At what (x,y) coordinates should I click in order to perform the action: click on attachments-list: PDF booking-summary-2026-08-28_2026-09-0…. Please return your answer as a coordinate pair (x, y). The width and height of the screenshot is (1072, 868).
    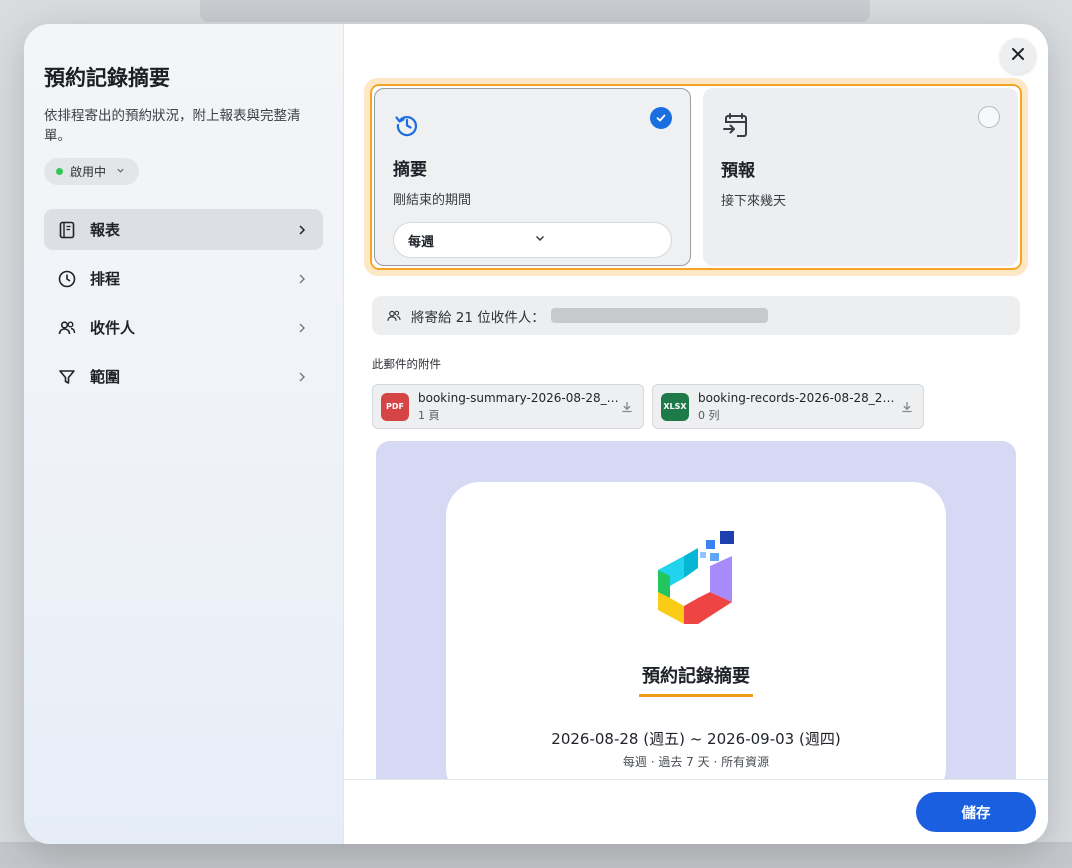
    Looking at the image, I should click on (648, 406).